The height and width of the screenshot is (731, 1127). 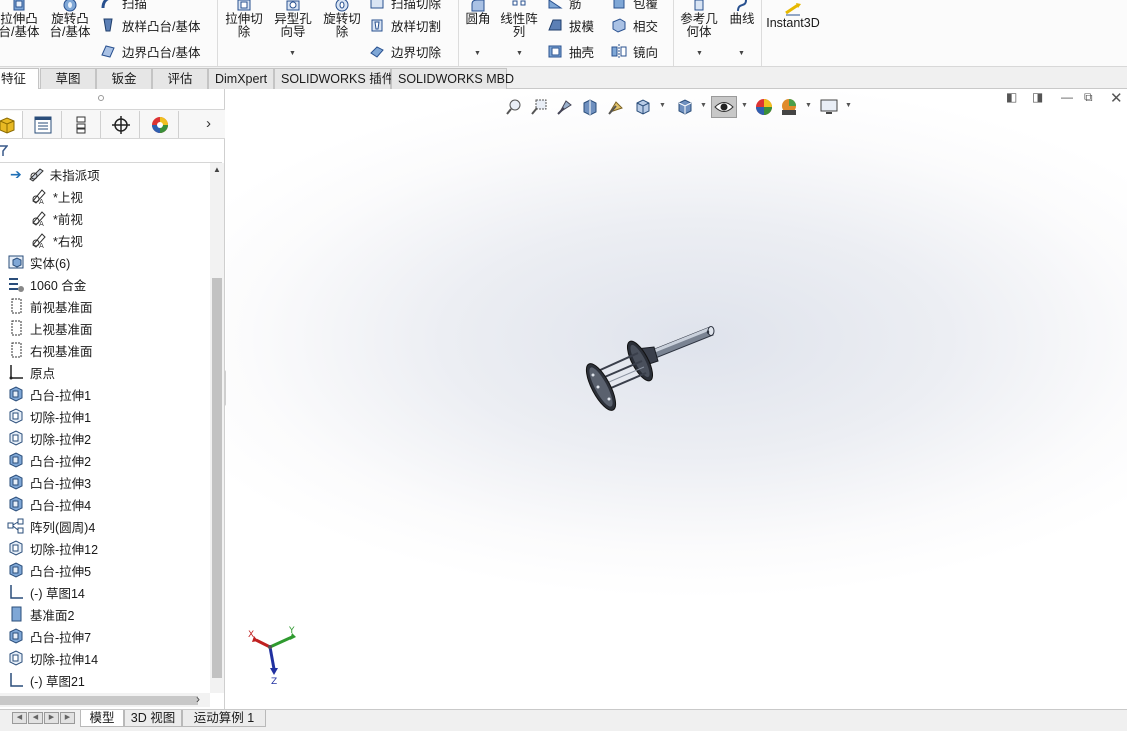 What do you see at coordinates (793, 16) in the screenshot?
I see `instant3d-button: Instant3D` at bounding box center [793, 16].